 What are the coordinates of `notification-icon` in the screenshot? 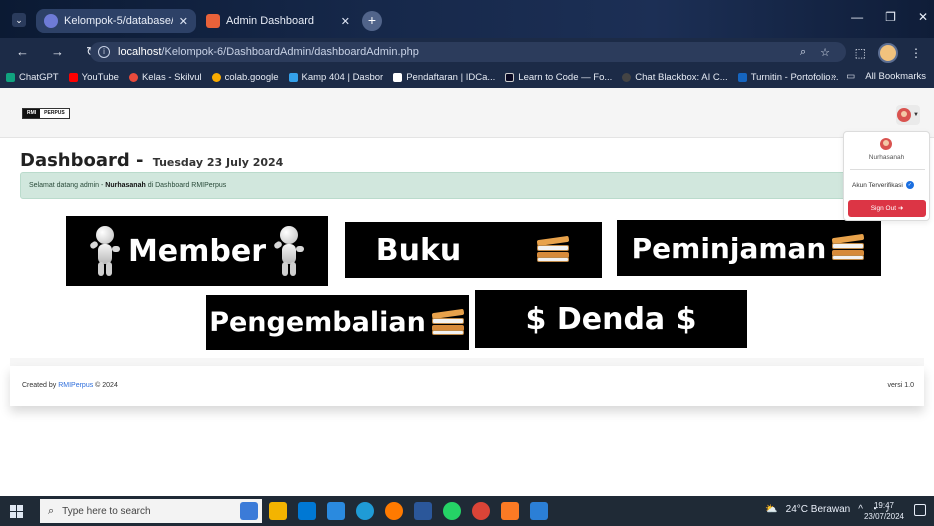 It's located at (920, 510).